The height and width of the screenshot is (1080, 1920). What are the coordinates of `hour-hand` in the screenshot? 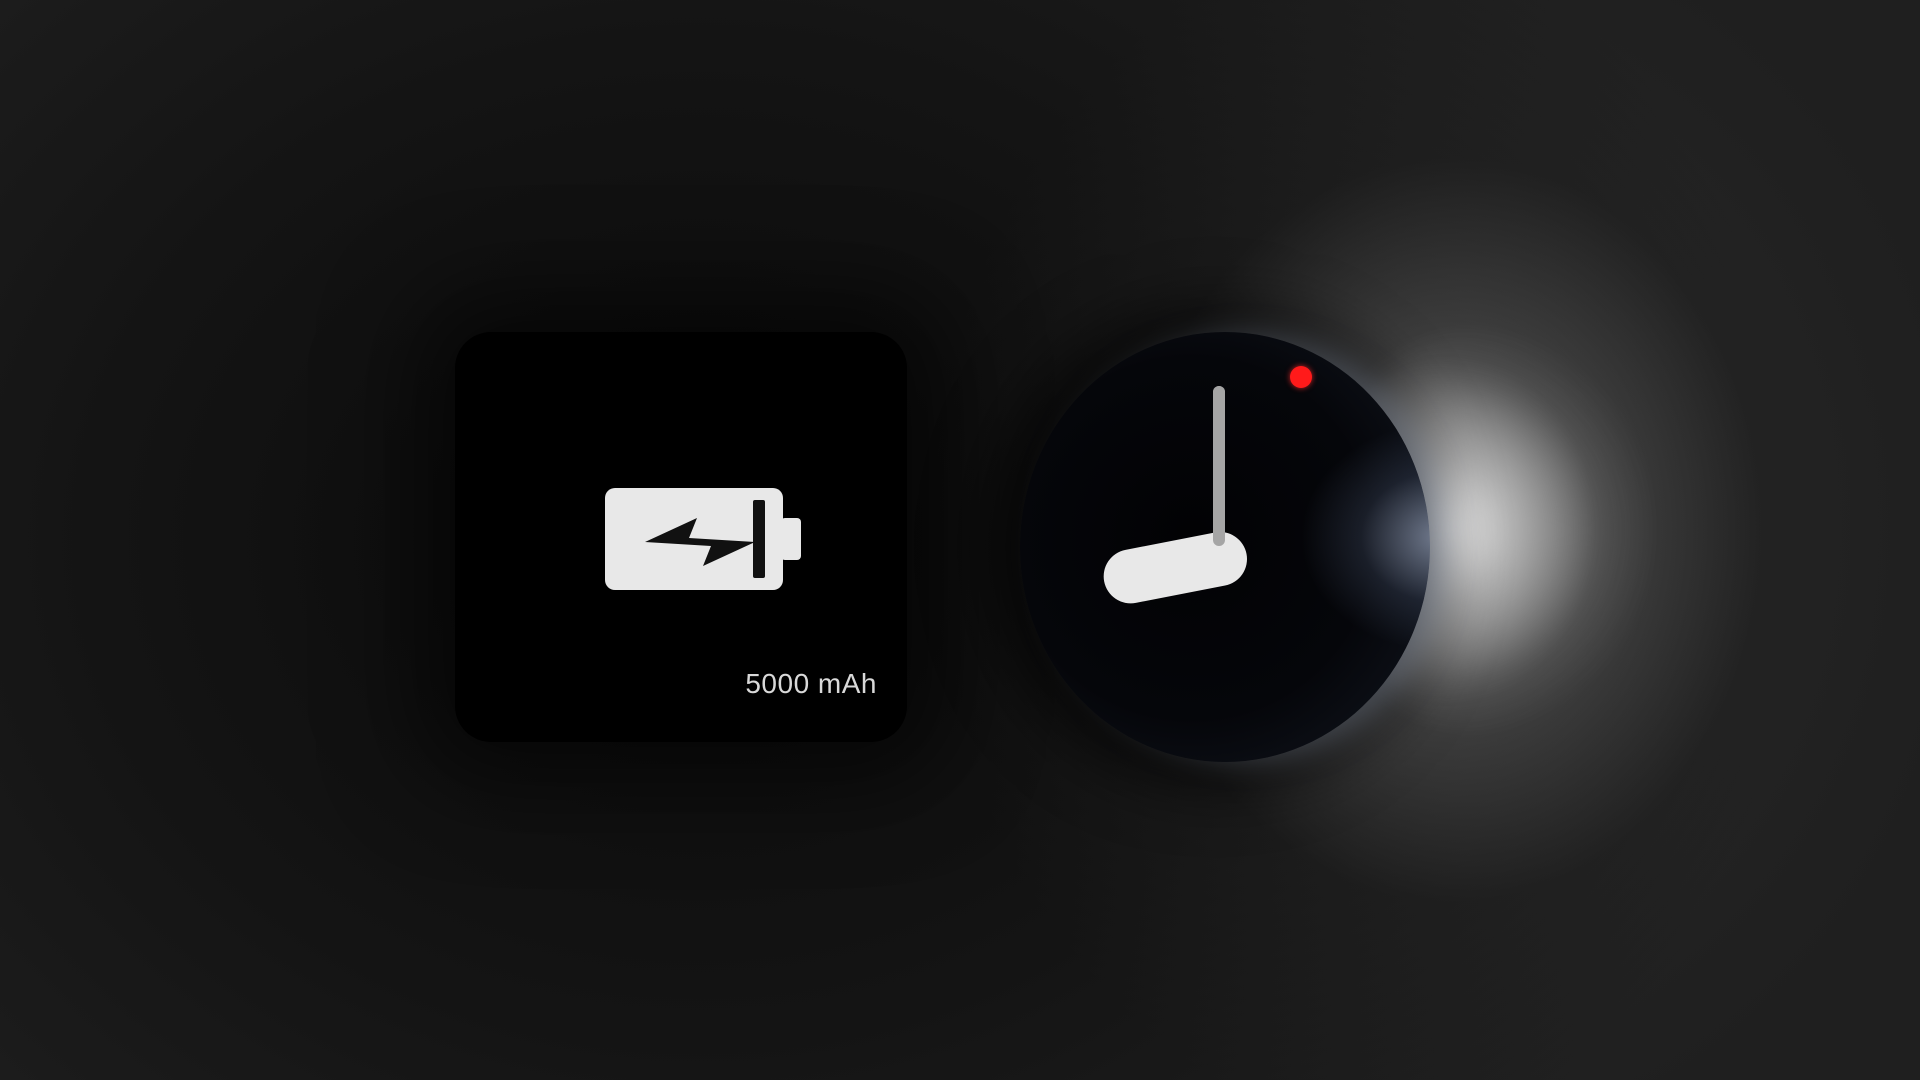 It's located at (1175, 568).